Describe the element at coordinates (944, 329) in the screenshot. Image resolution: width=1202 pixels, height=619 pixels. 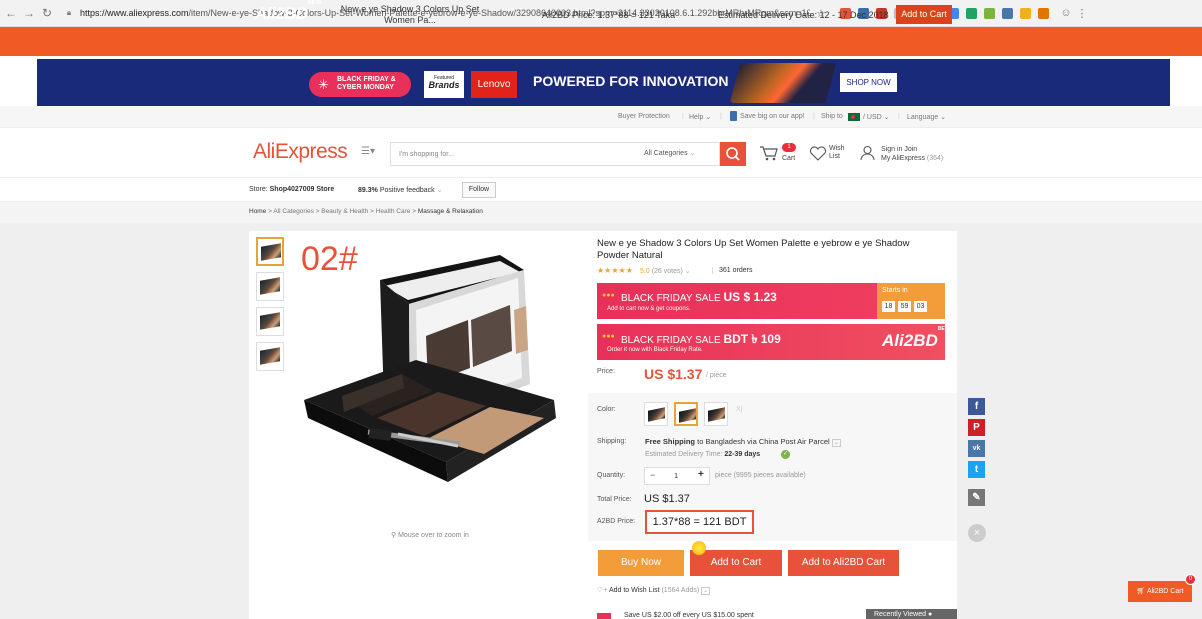
I see `sale-logo-tag: BETA` at that location.